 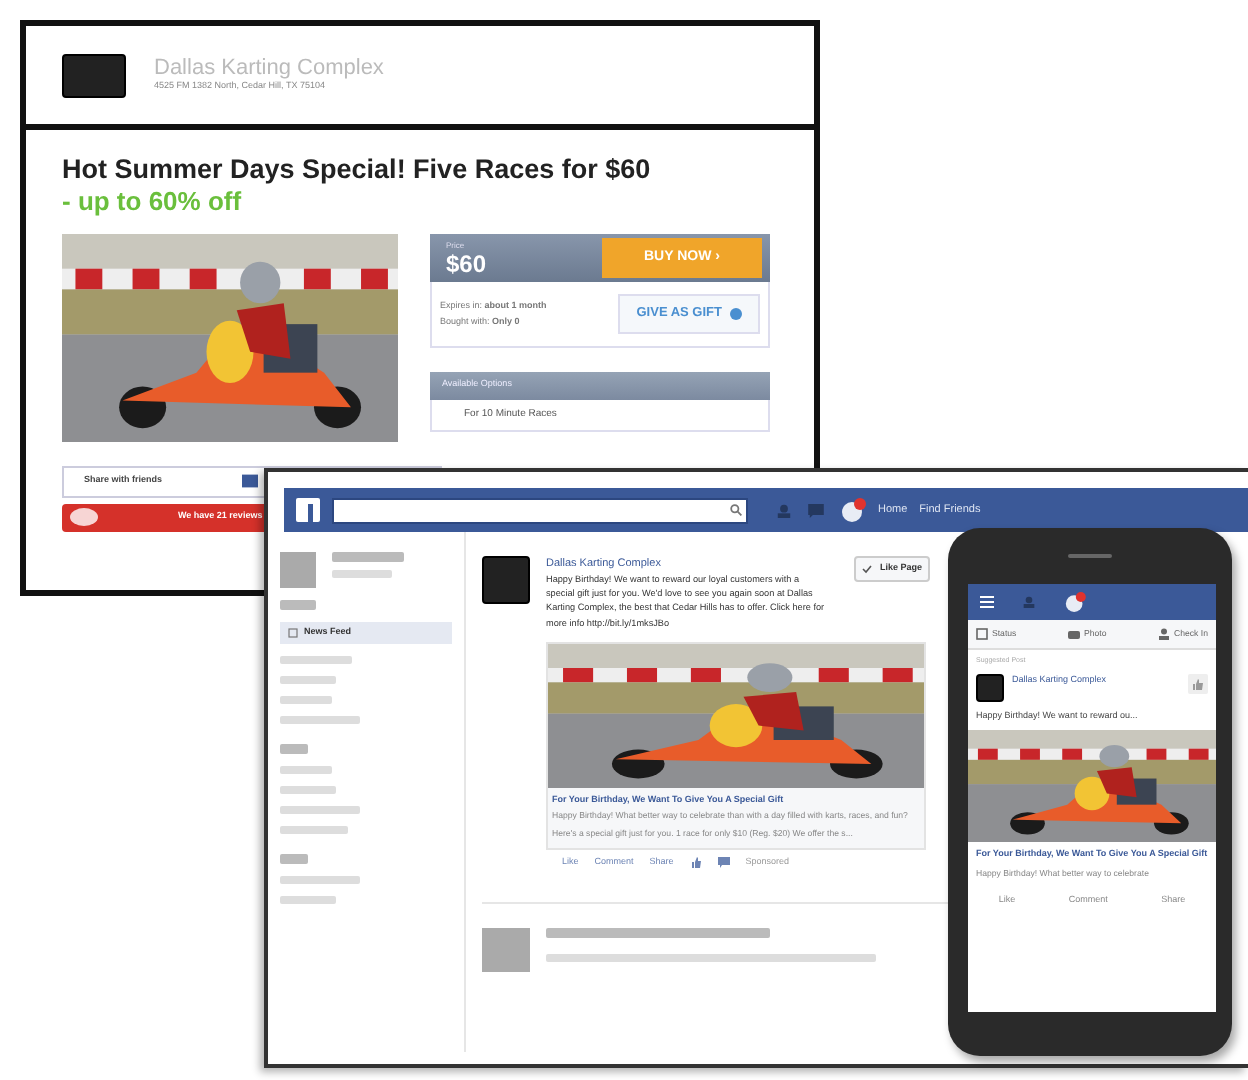 I want to click on thumbs-up-icon, so click(x=695, y=862).